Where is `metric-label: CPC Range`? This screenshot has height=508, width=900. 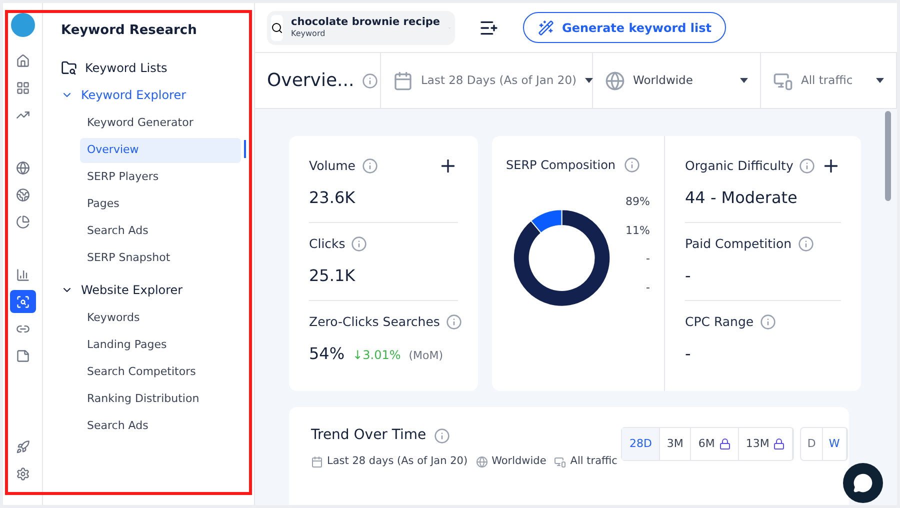
metric-label: CPC Range is located at coordinates (719, 321).